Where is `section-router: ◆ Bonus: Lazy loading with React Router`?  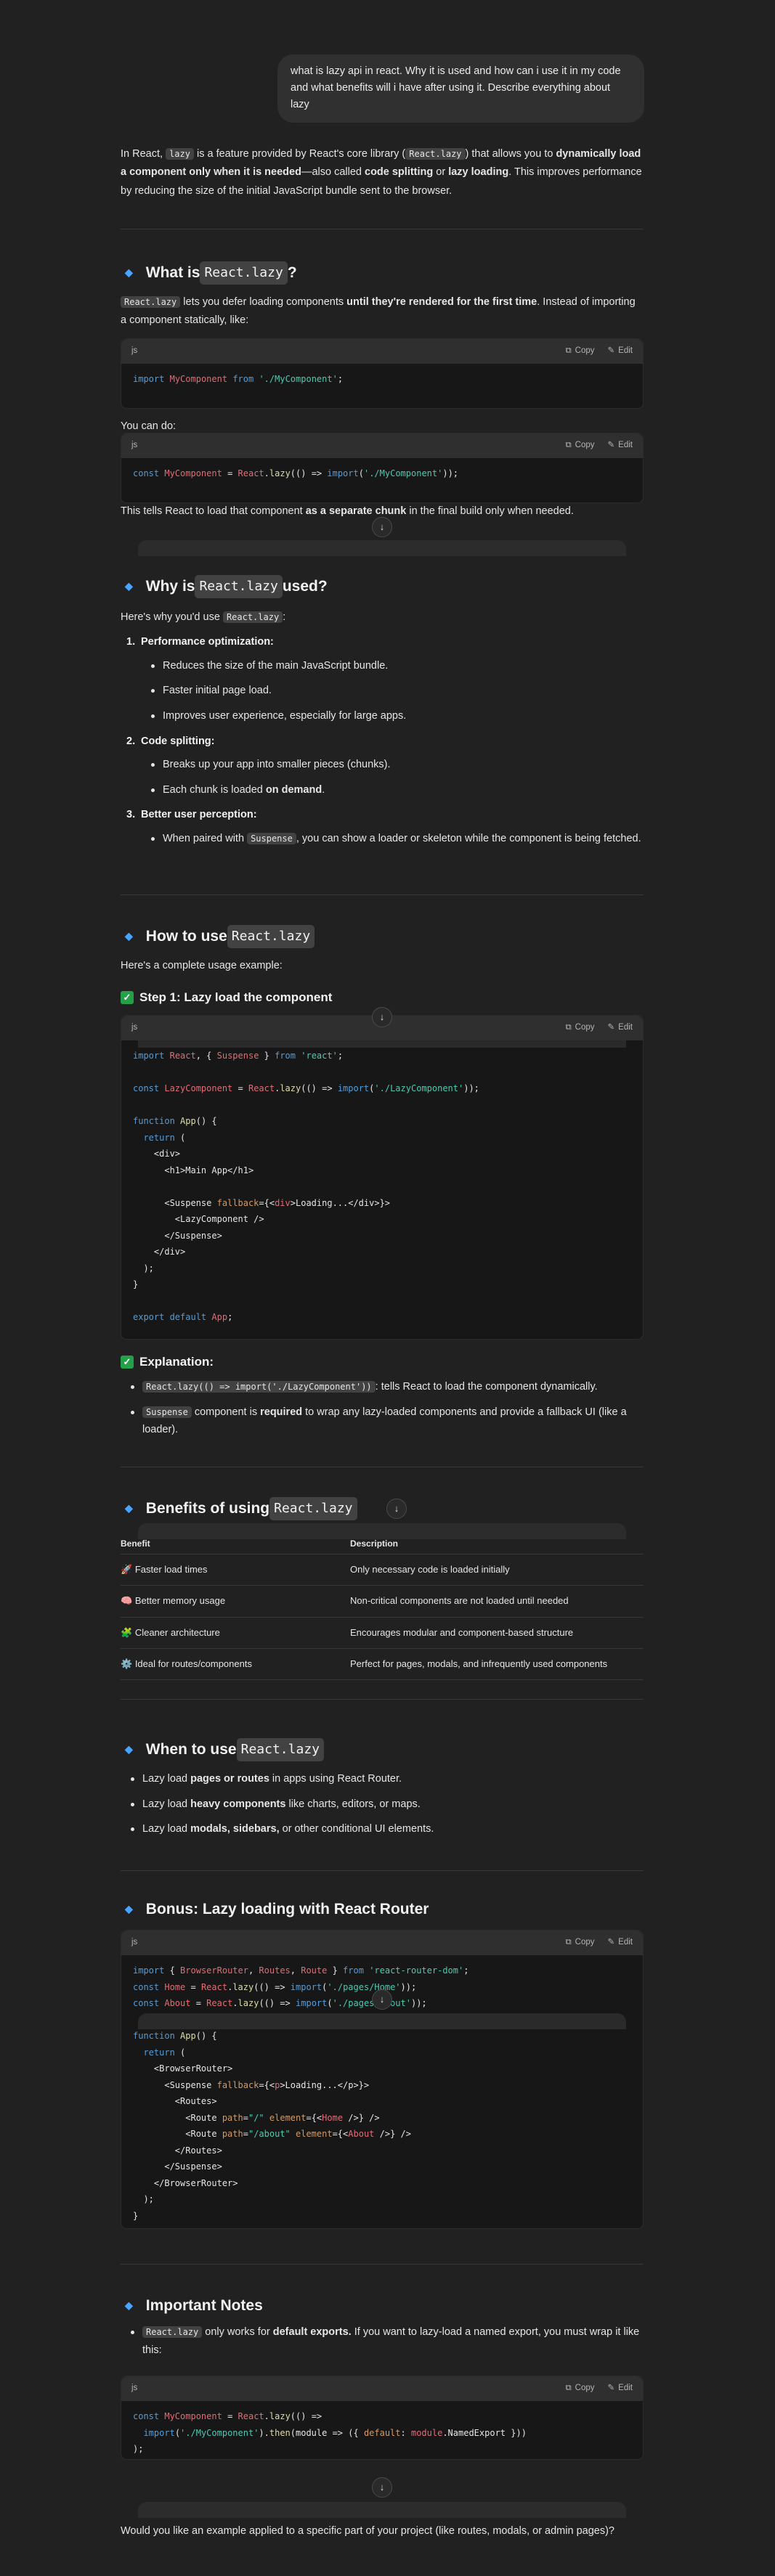 section-router: ◆ Bonus: Lazy loading with React Router is located at coordinates (277, 1909).